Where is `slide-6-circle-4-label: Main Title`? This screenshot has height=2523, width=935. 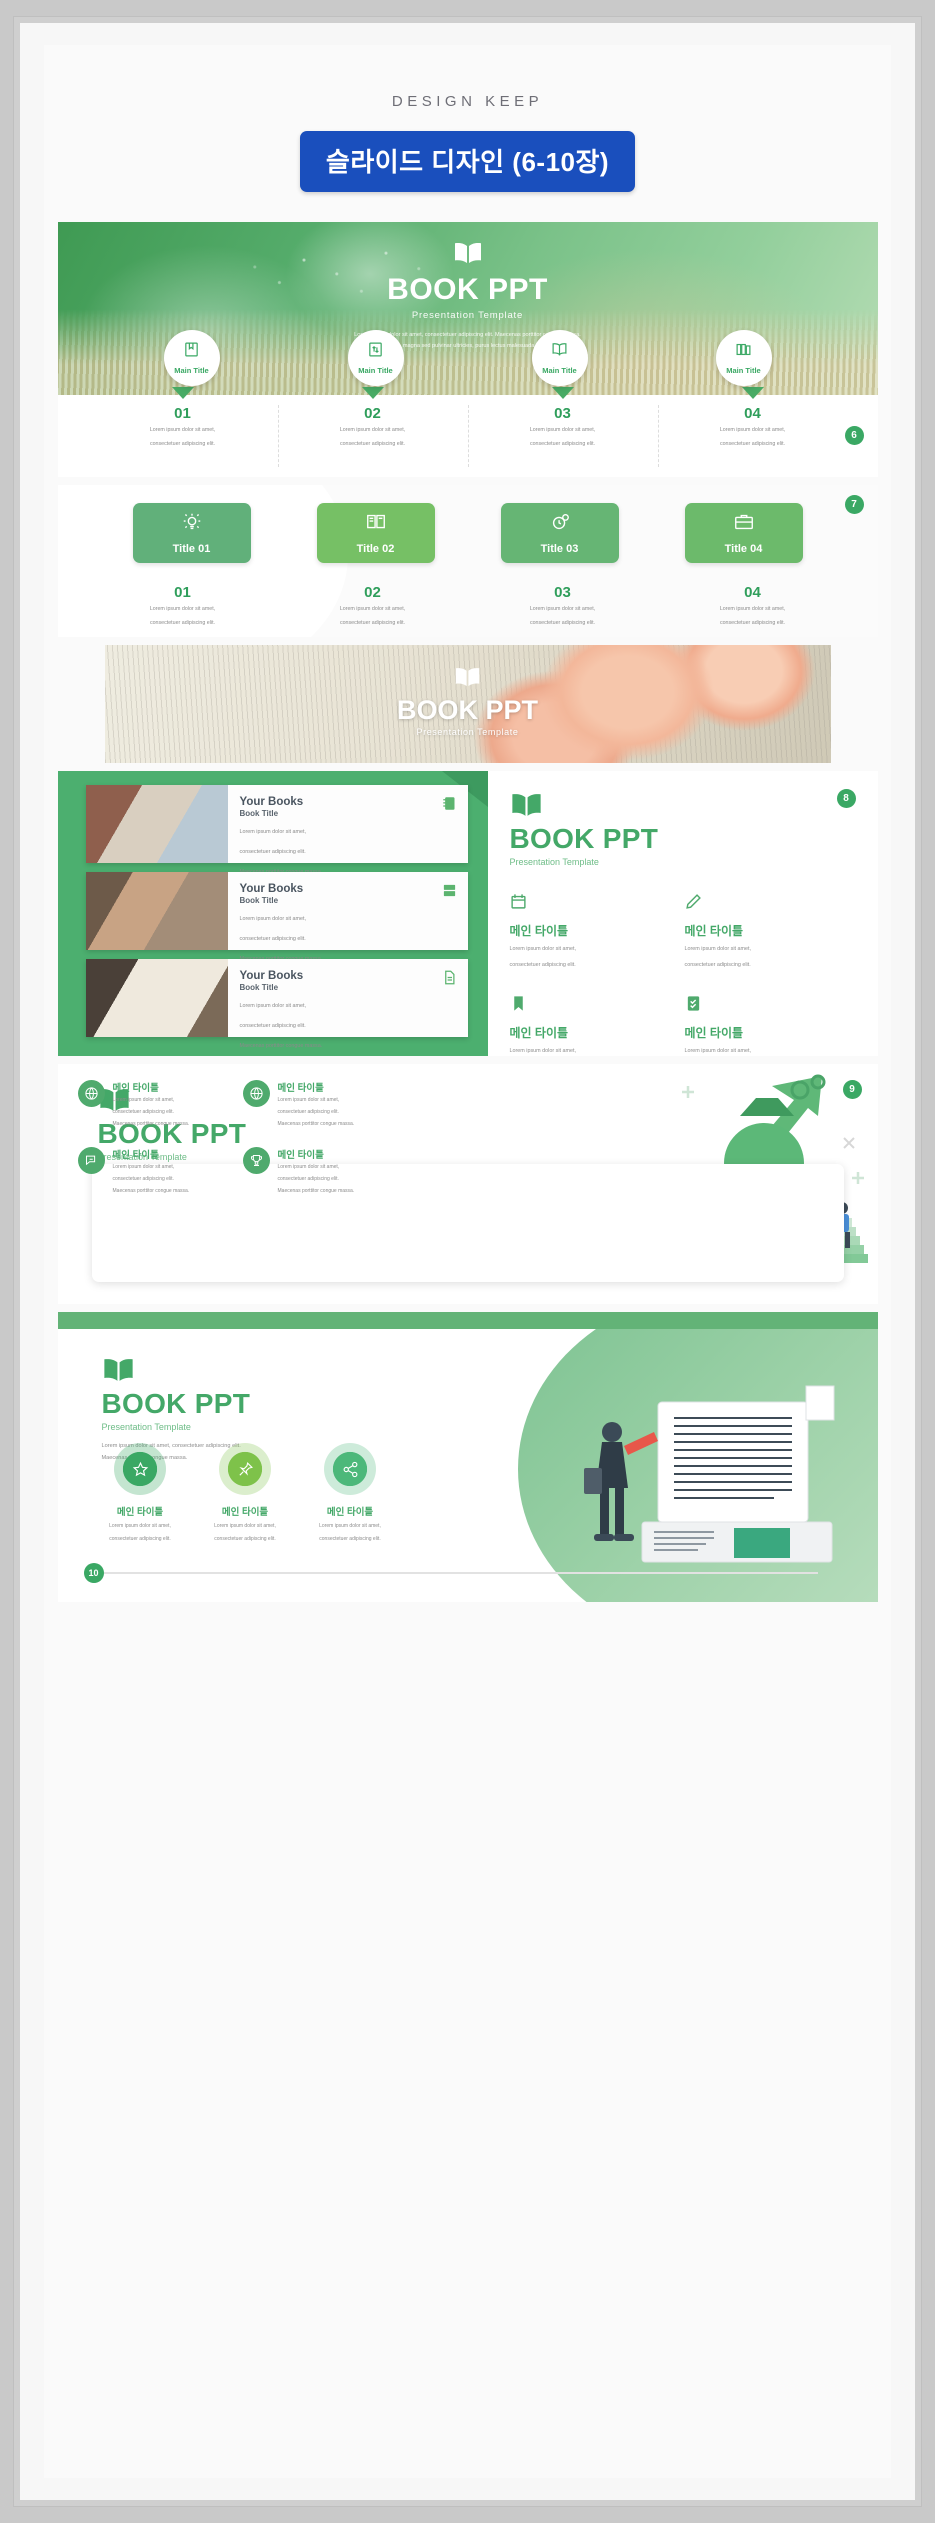 slide-6-circle-4-label: Main Title is located at coordinates (743, 370).